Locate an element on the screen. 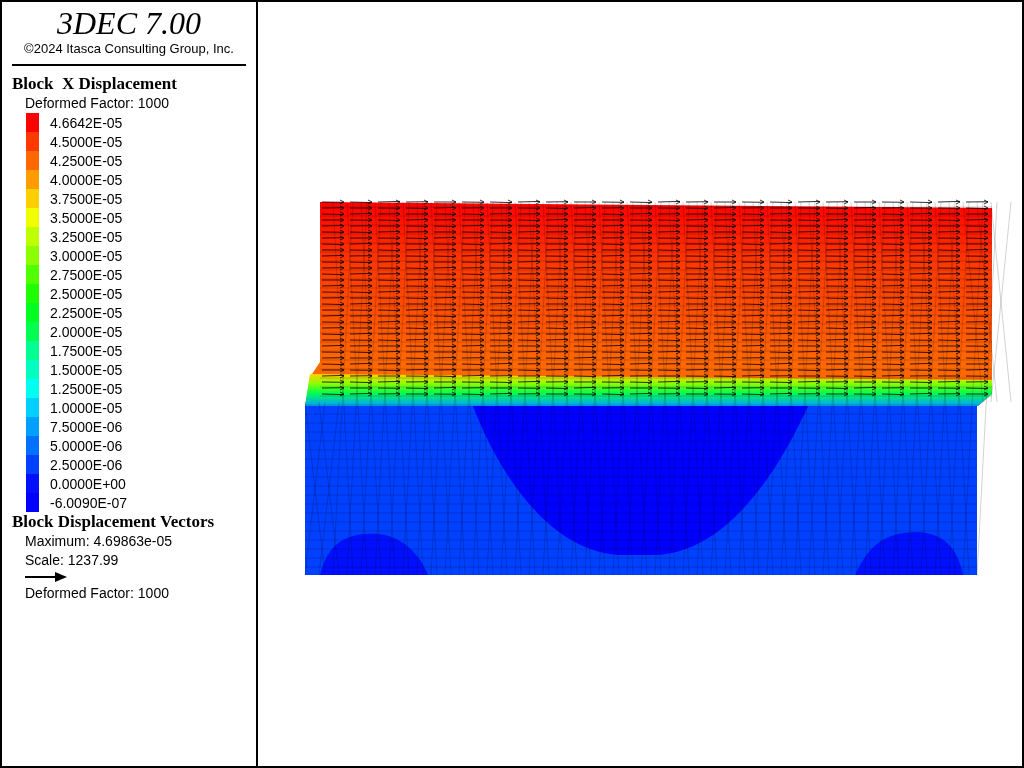 This screenshot has height=768, width=1024. scale-text: Scale: 1237.99 is located at coordinates (72, 560).